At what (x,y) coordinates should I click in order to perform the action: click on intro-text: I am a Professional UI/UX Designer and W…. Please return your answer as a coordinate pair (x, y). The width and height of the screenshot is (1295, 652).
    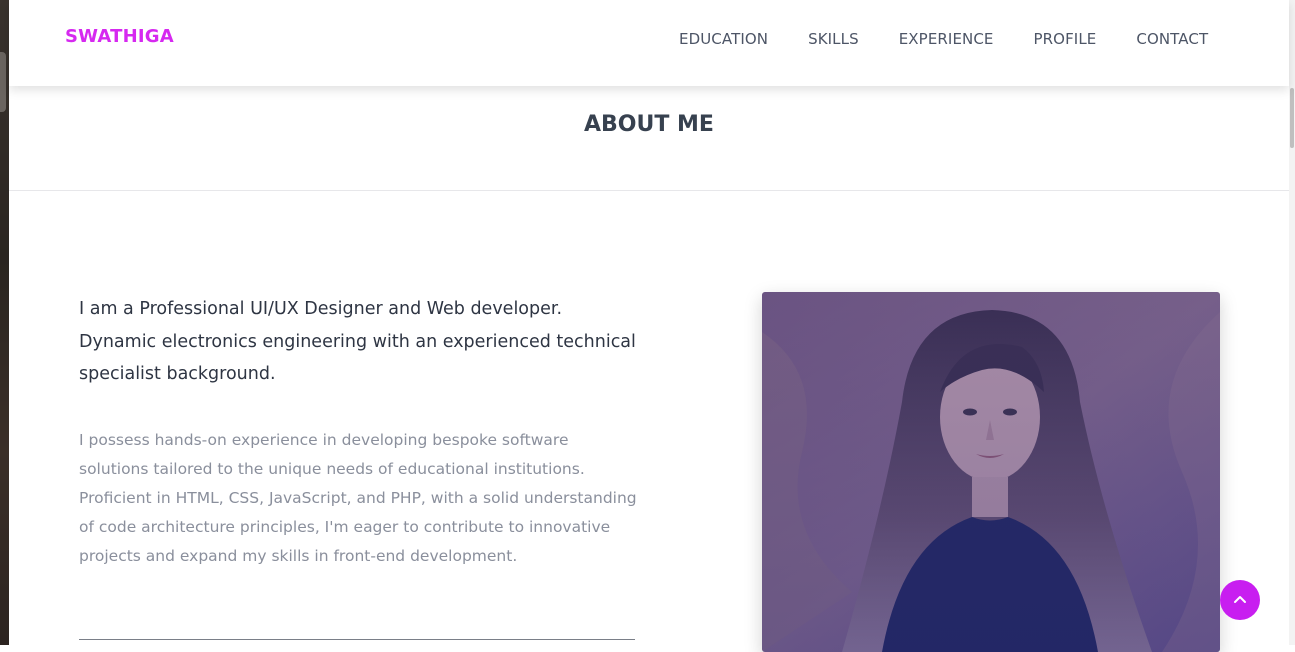
    Looking at the image, I should click on (357, 341).